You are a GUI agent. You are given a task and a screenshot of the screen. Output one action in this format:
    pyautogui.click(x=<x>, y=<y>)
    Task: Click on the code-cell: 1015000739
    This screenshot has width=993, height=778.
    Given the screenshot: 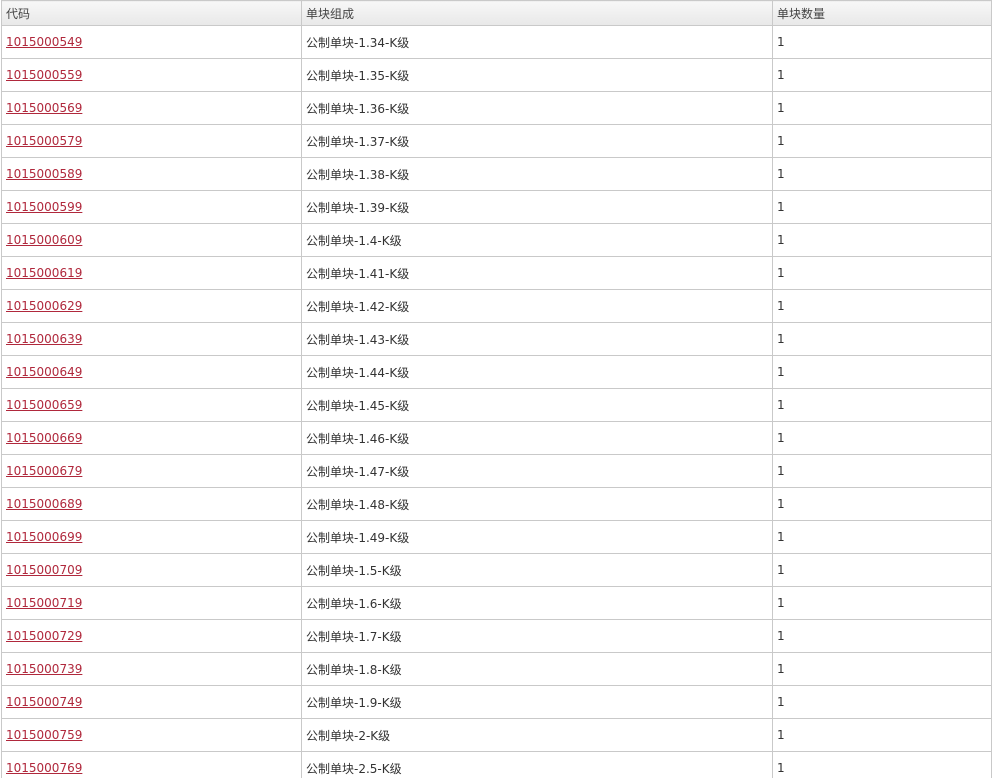 What is the action you would take?
    pyautogui.click(x=151, y=669)
    